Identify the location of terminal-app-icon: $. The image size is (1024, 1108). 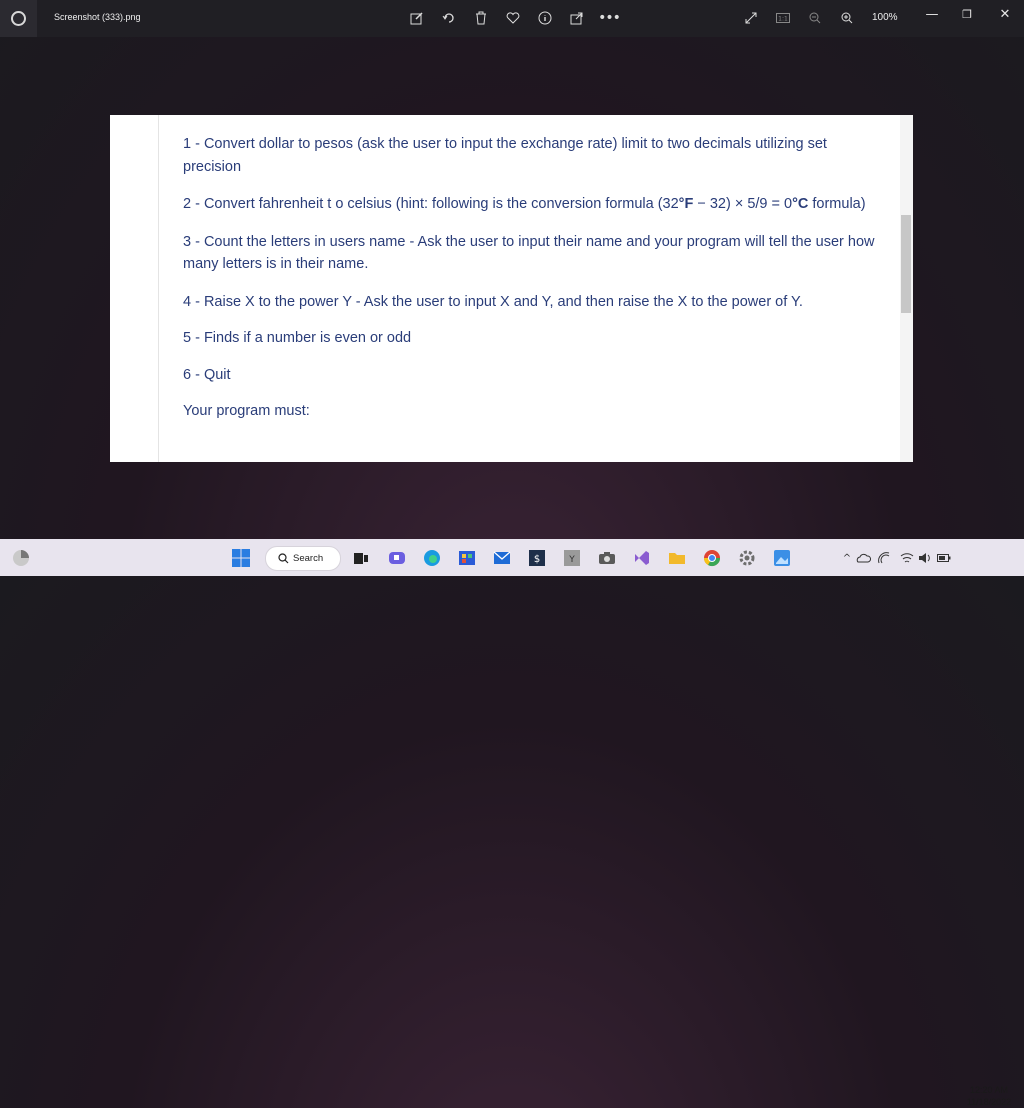
(537, 558).